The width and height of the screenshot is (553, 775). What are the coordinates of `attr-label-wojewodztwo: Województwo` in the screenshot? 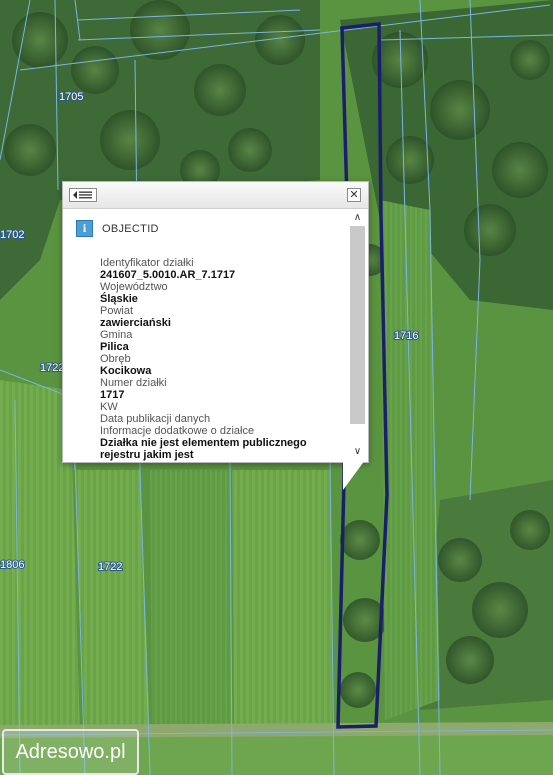 It's located at (134, 287).